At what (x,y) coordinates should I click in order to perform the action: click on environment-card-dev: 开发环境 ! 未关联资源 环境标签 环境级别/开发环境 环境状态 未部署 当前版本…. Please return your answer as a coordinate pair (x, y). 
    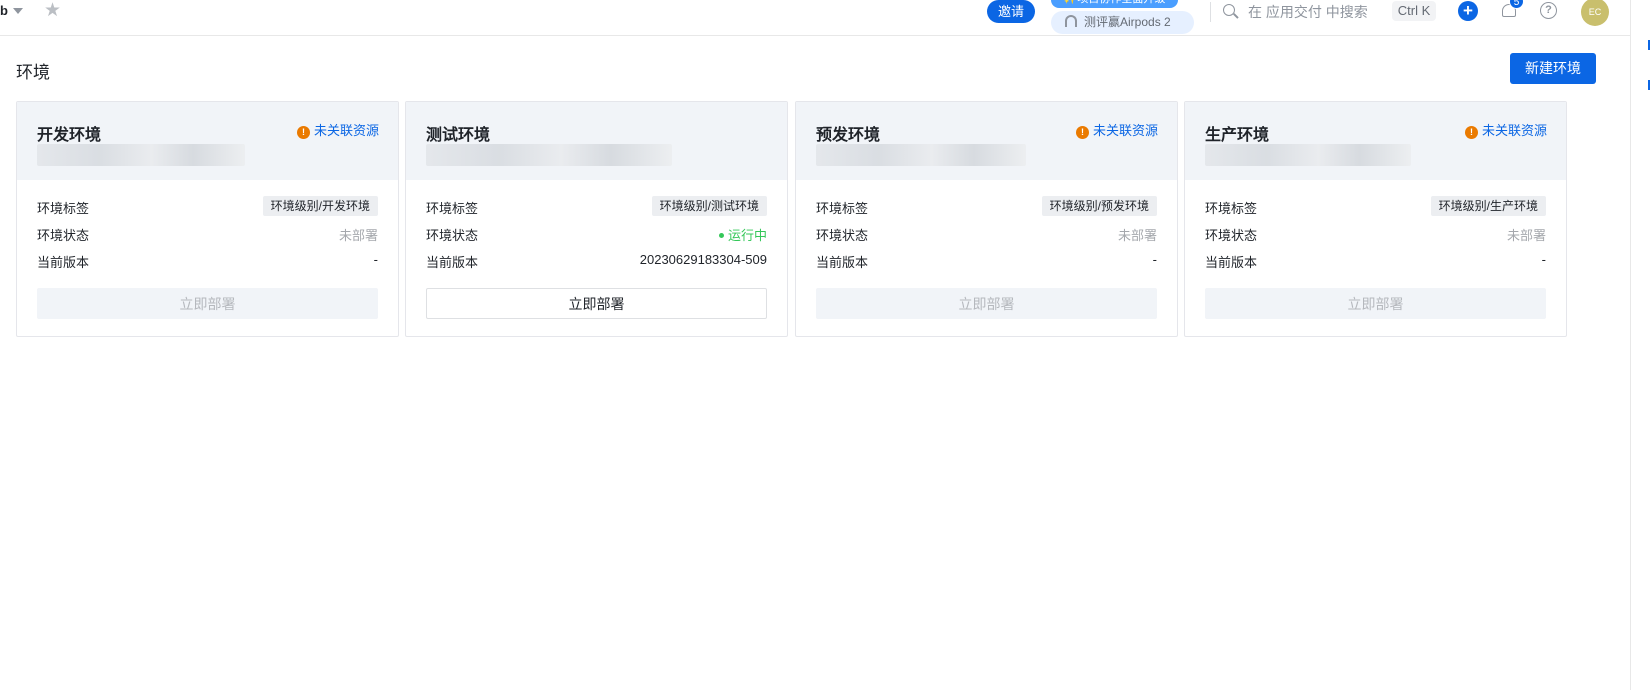
    Looking at the image, I should click on (207, 219).